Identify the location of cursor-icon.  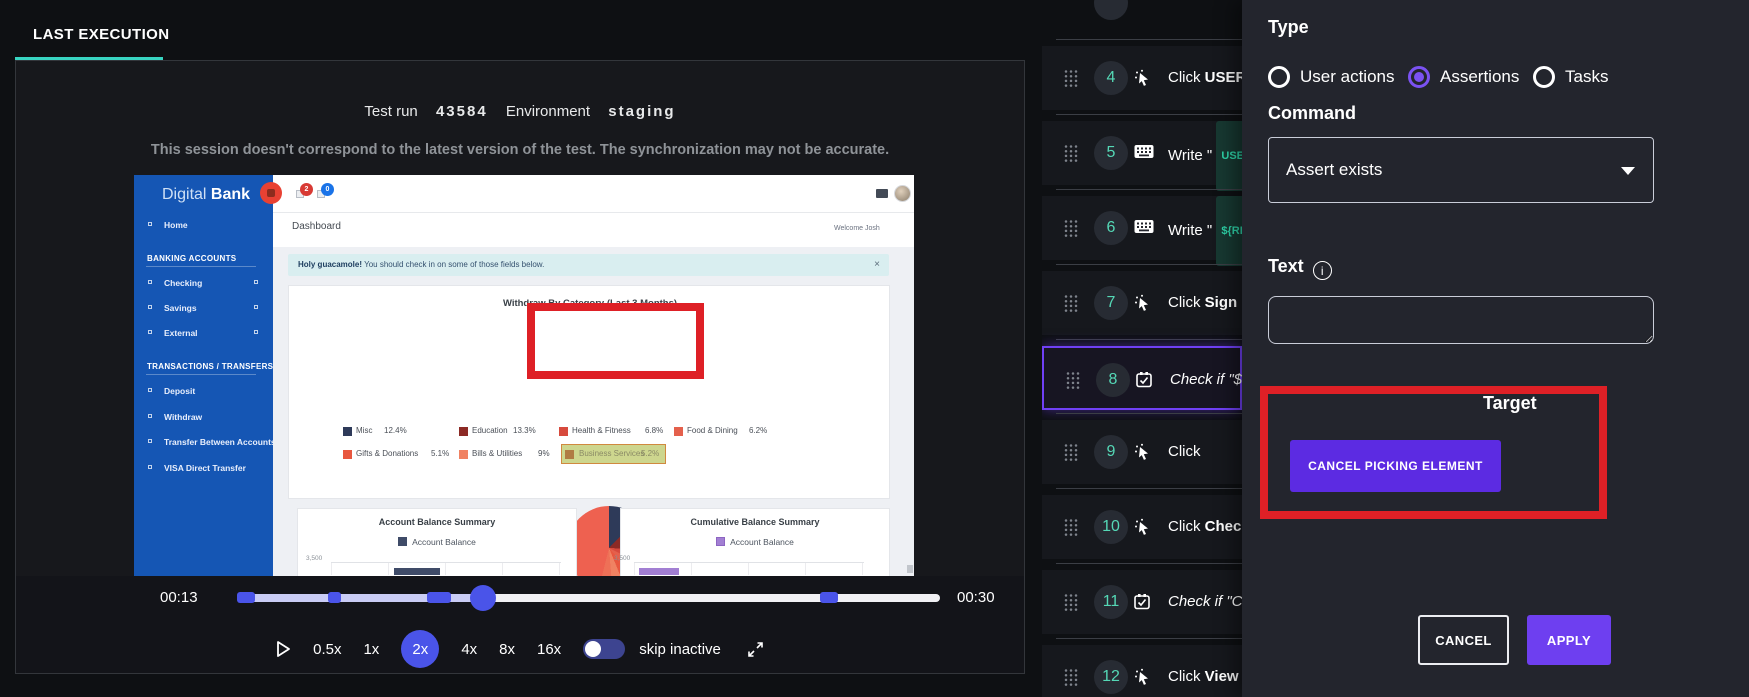
(1143, 80).